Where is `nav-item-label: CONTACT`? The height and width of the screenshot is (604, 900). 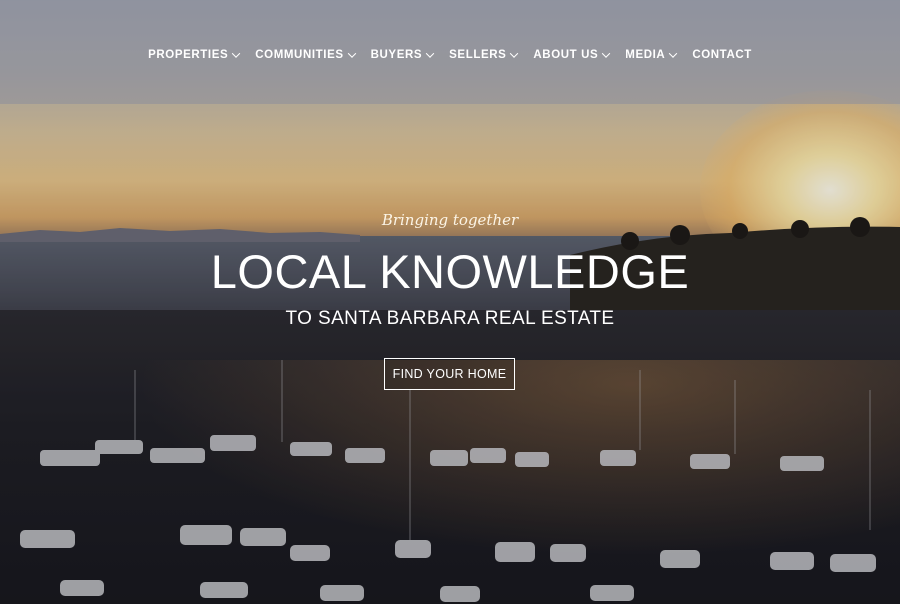 nav-item-label: CONTACT is located at coordinates (722, 55).